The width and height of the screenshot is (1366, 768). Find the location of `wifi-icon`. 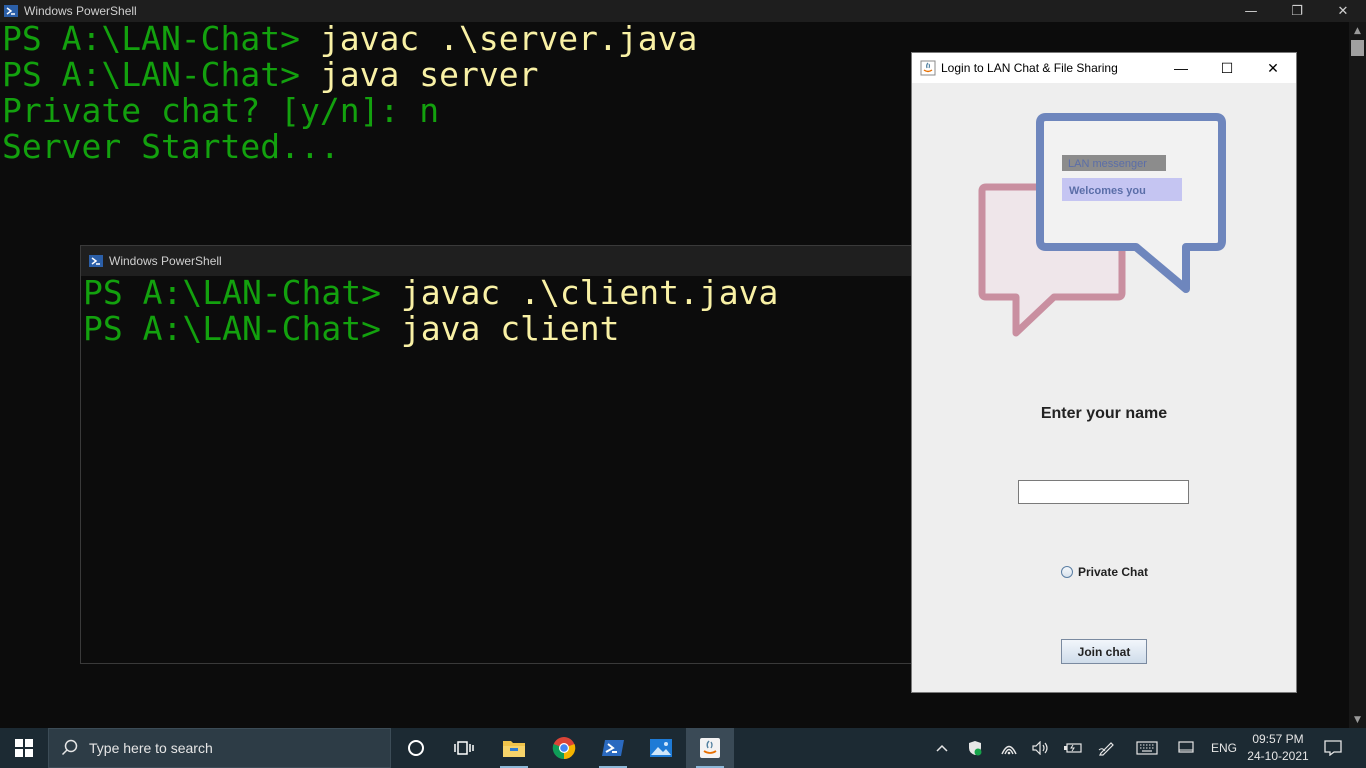

wifi-icon is located at coordinates (1009, 750).